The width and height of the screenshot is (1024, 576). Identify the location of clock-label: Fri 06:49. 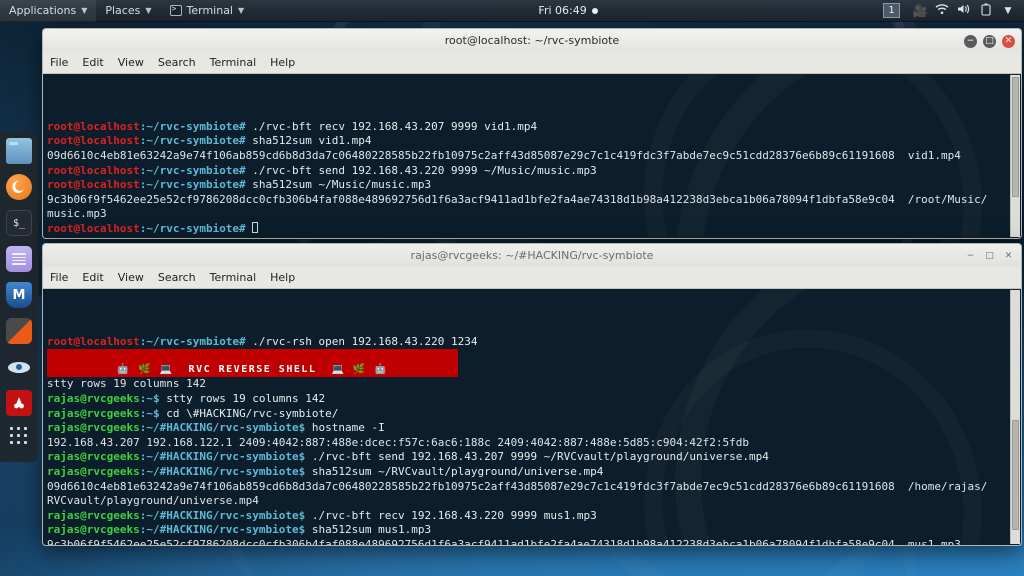
(562, 10).